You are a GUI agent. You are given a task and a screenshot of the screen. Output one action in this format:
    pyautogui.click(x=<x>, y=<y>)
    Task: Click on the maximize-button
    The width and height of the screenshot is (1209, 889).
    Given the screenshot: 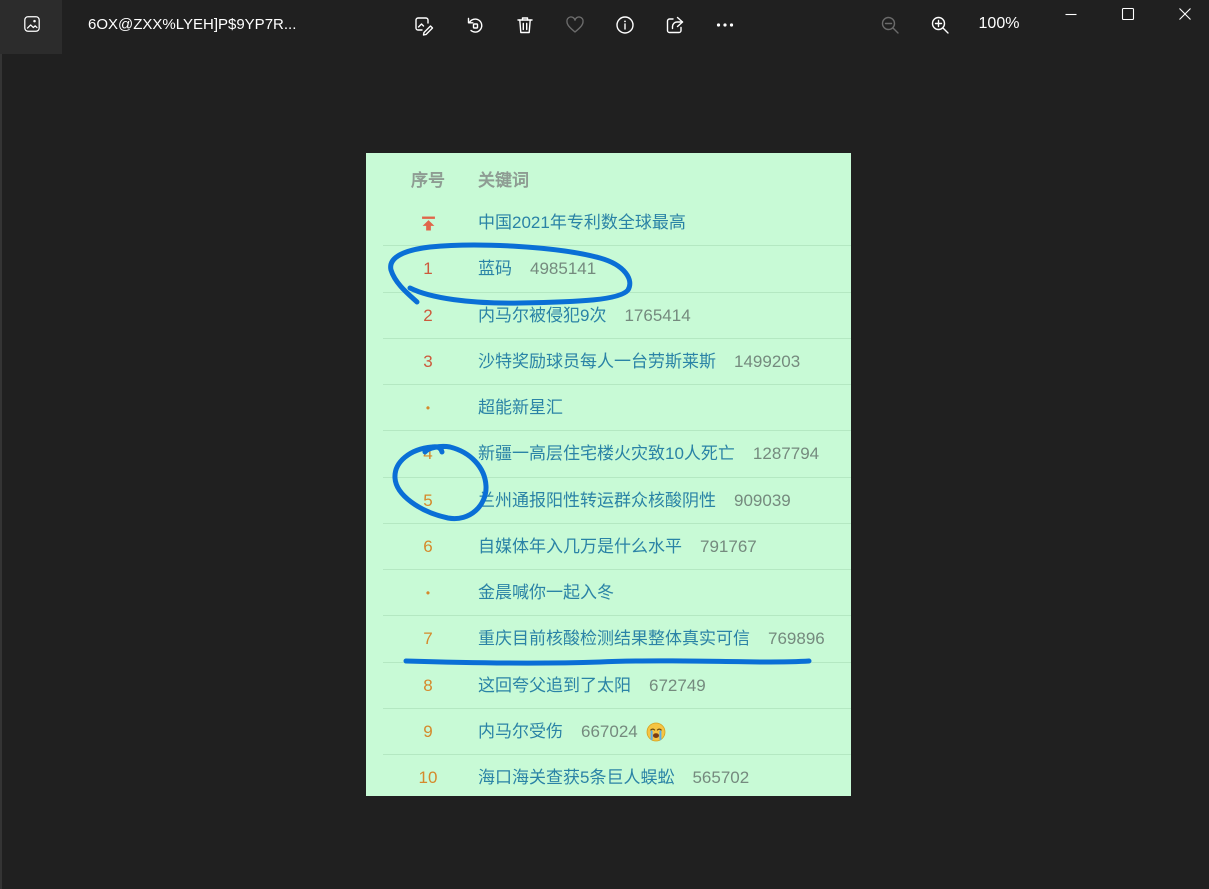 What is the action you would take?
    pyautogui.click(x=1128, y=14)
    